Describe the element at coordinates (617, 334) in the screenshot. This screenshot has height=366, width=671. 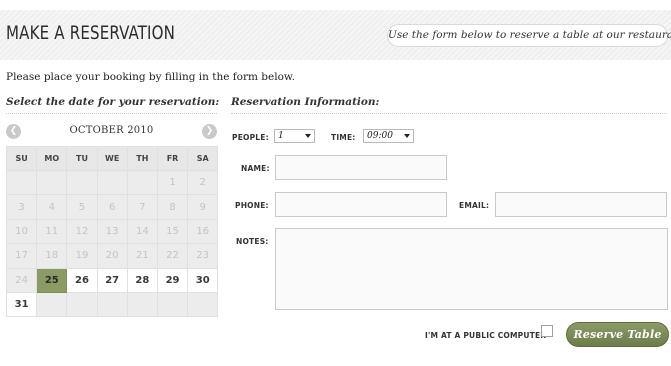
I see `reserve-table-button: Reserve Table` at that location.